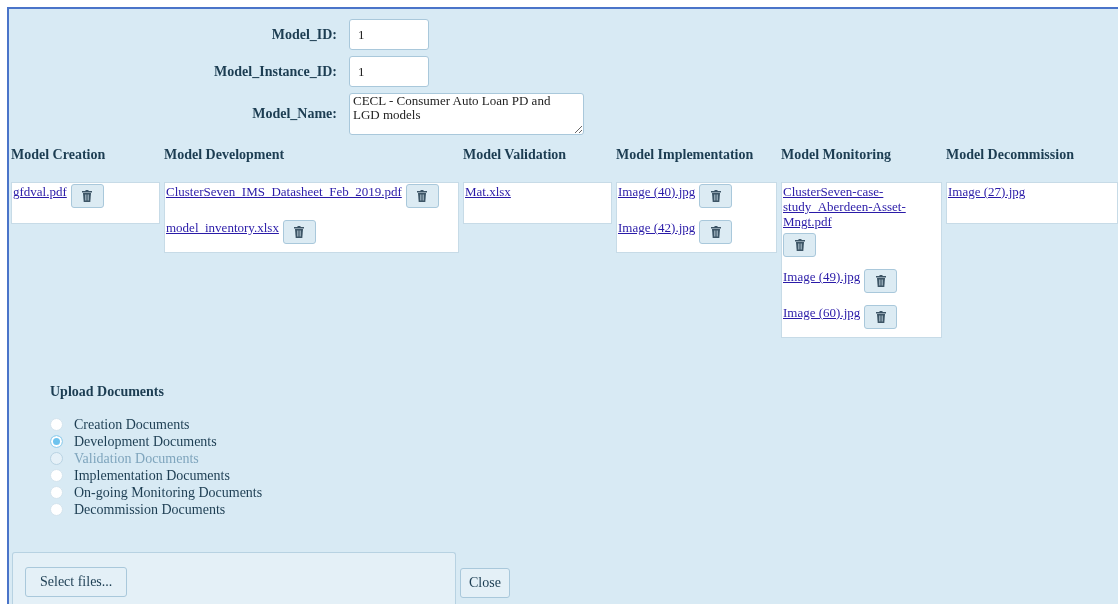 The width and height of the screenshot is (1118, 604). What do you see at coordinates (152, 475) in the screenshot?
I see `radio-label: Implementation Documents` at bounding box center [152, 475].